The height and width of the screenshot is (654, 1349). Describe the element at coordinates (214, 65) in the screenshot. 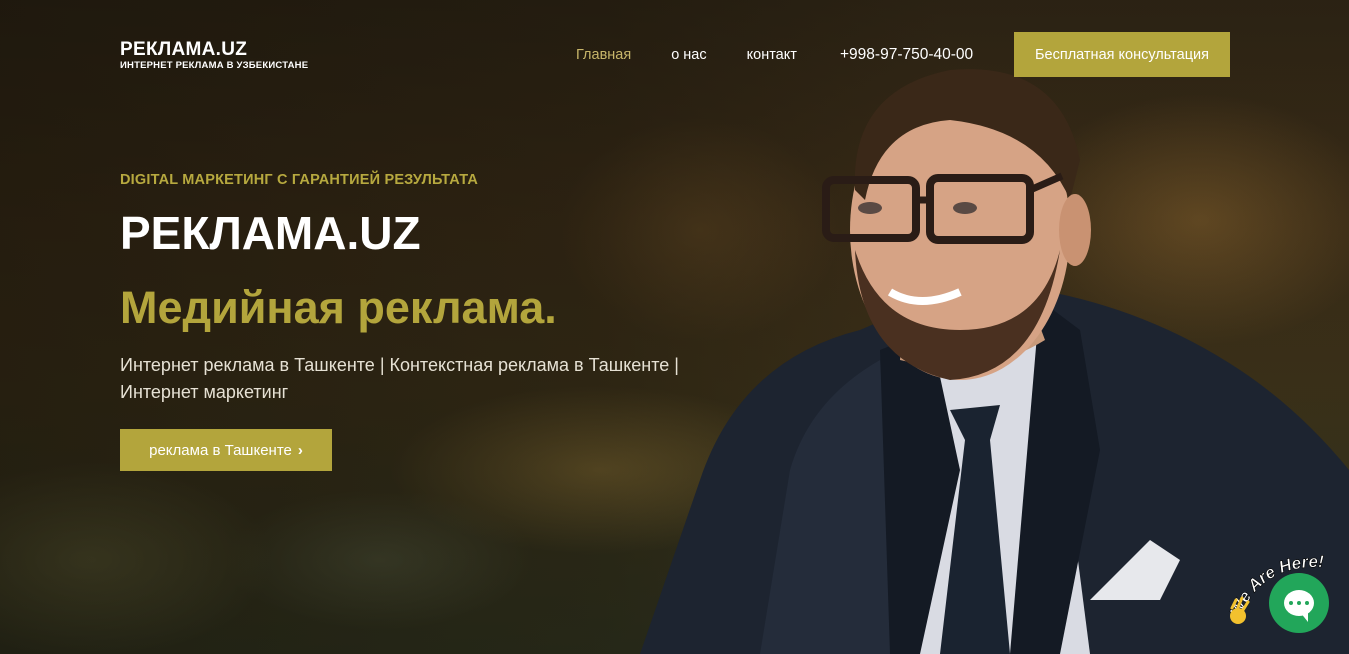

I see `logo-subtitle: ИНТЕРНЕТ РЕКЛАМА В УЗБЕКИСТАНЕ` at that location.